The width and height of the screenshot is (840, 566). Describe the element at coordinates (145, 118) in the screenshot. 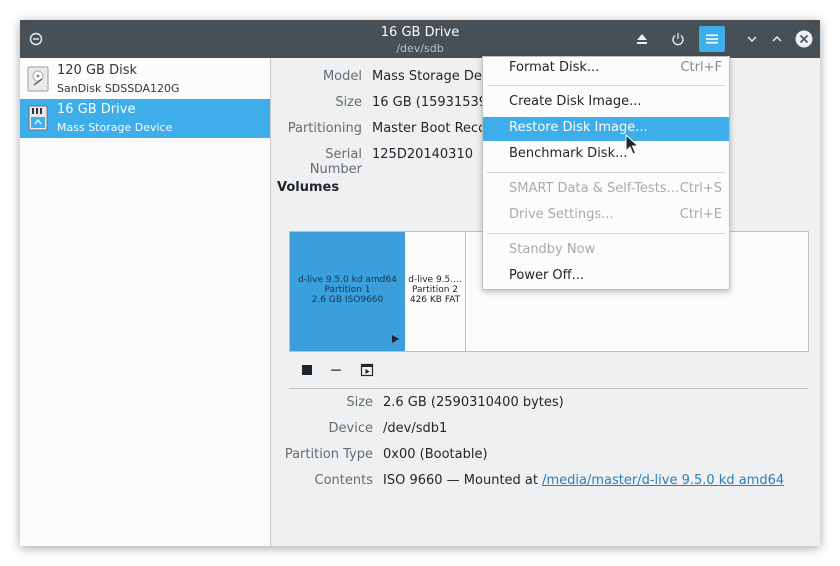

I see `drive-list-item: 16 GB Drive Mass Storage Device` at that location.